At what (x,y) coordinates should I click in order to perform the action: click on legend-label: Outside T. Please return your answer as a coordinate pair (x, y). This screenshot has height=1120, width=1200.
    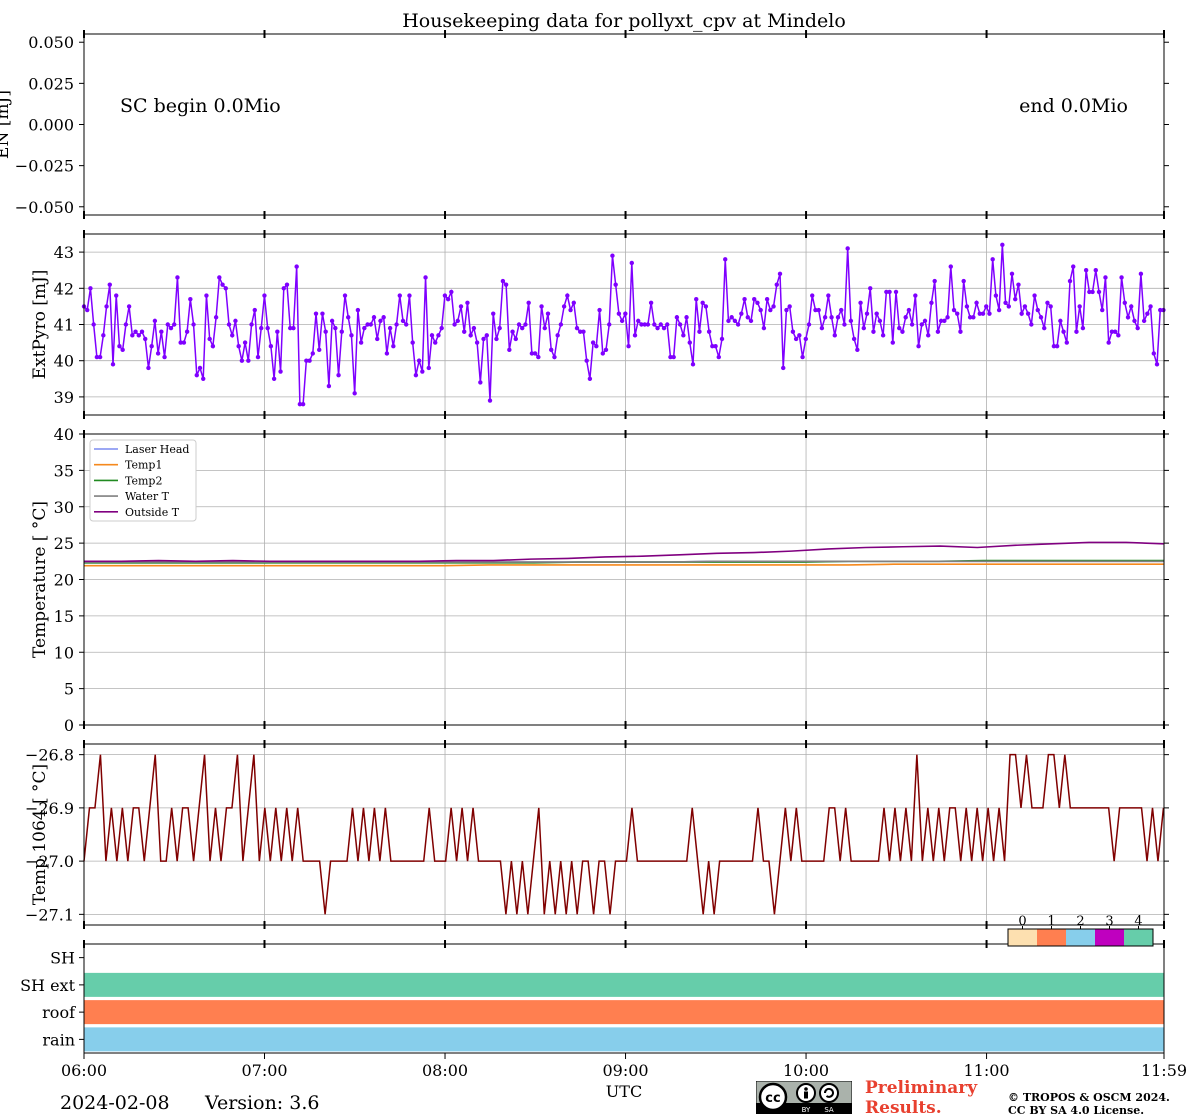
    Looking at the image, I should click on (152, 512).